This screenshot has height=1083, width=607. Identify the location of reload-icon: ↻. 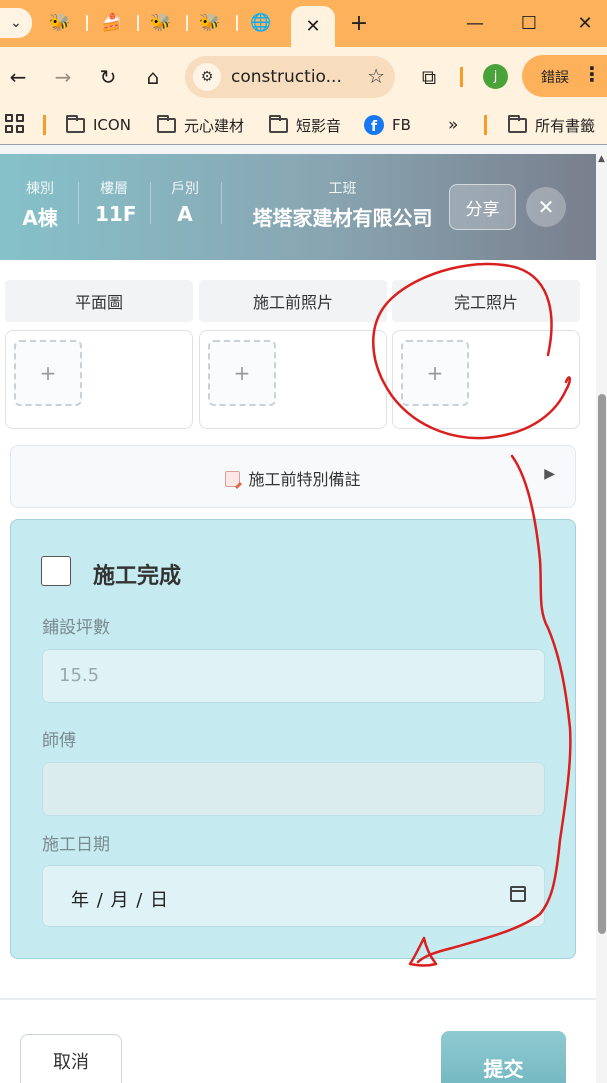
(108, 77).